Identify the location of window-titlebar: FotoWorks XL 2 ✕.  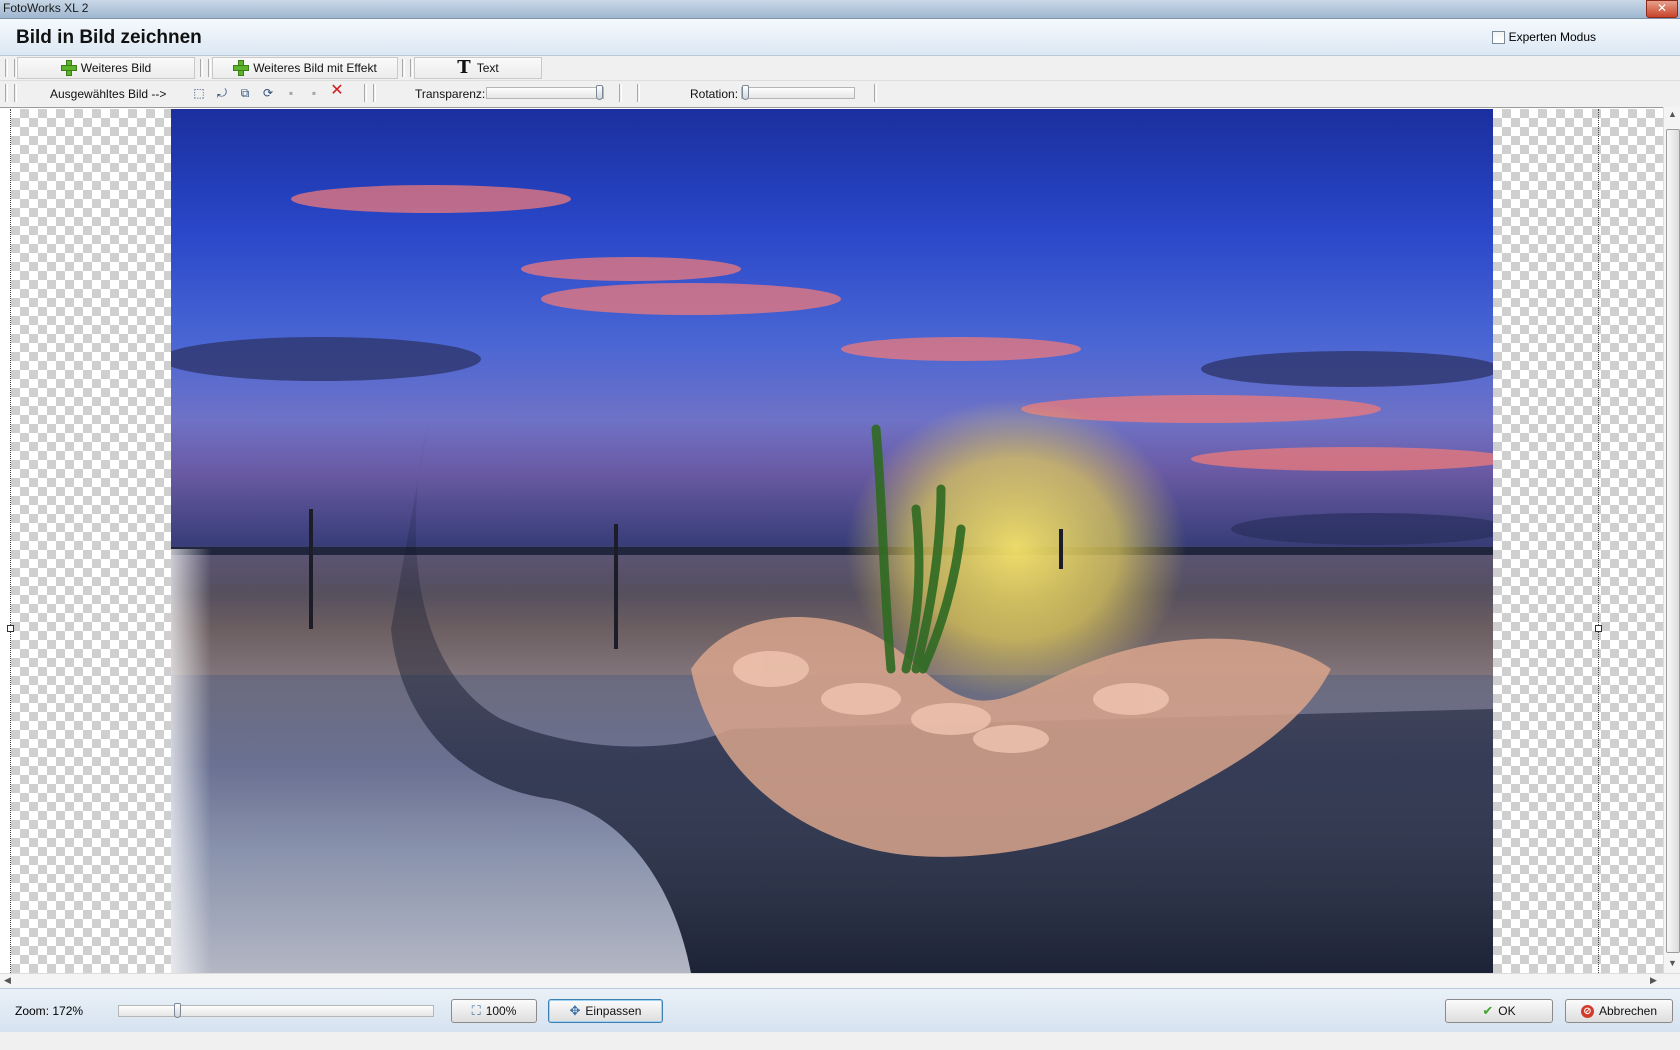
(840, 9).